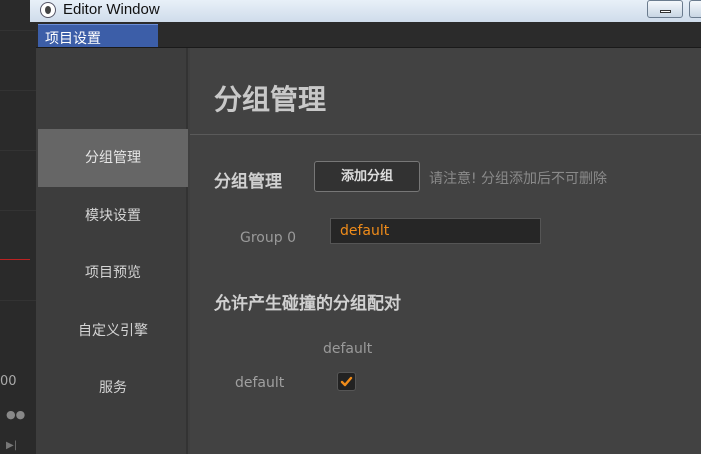 This screenshot has height=454, width=701. I want to click on group-label: Group 0, so click(268, 238).